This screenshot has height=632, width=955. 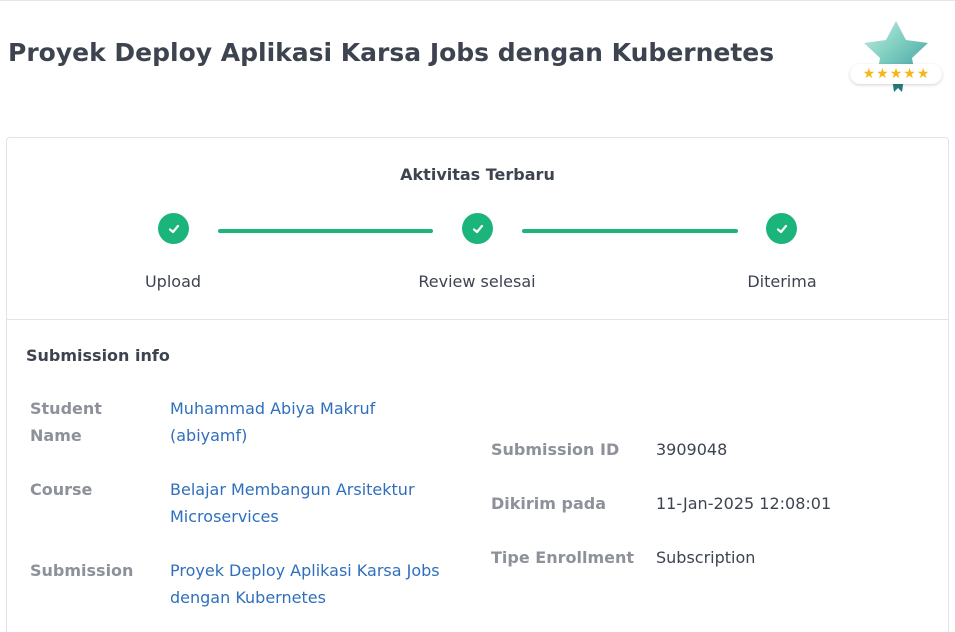 I want to click on activity-title: Aktivitas Terbaru, so click(x=477, y=174).